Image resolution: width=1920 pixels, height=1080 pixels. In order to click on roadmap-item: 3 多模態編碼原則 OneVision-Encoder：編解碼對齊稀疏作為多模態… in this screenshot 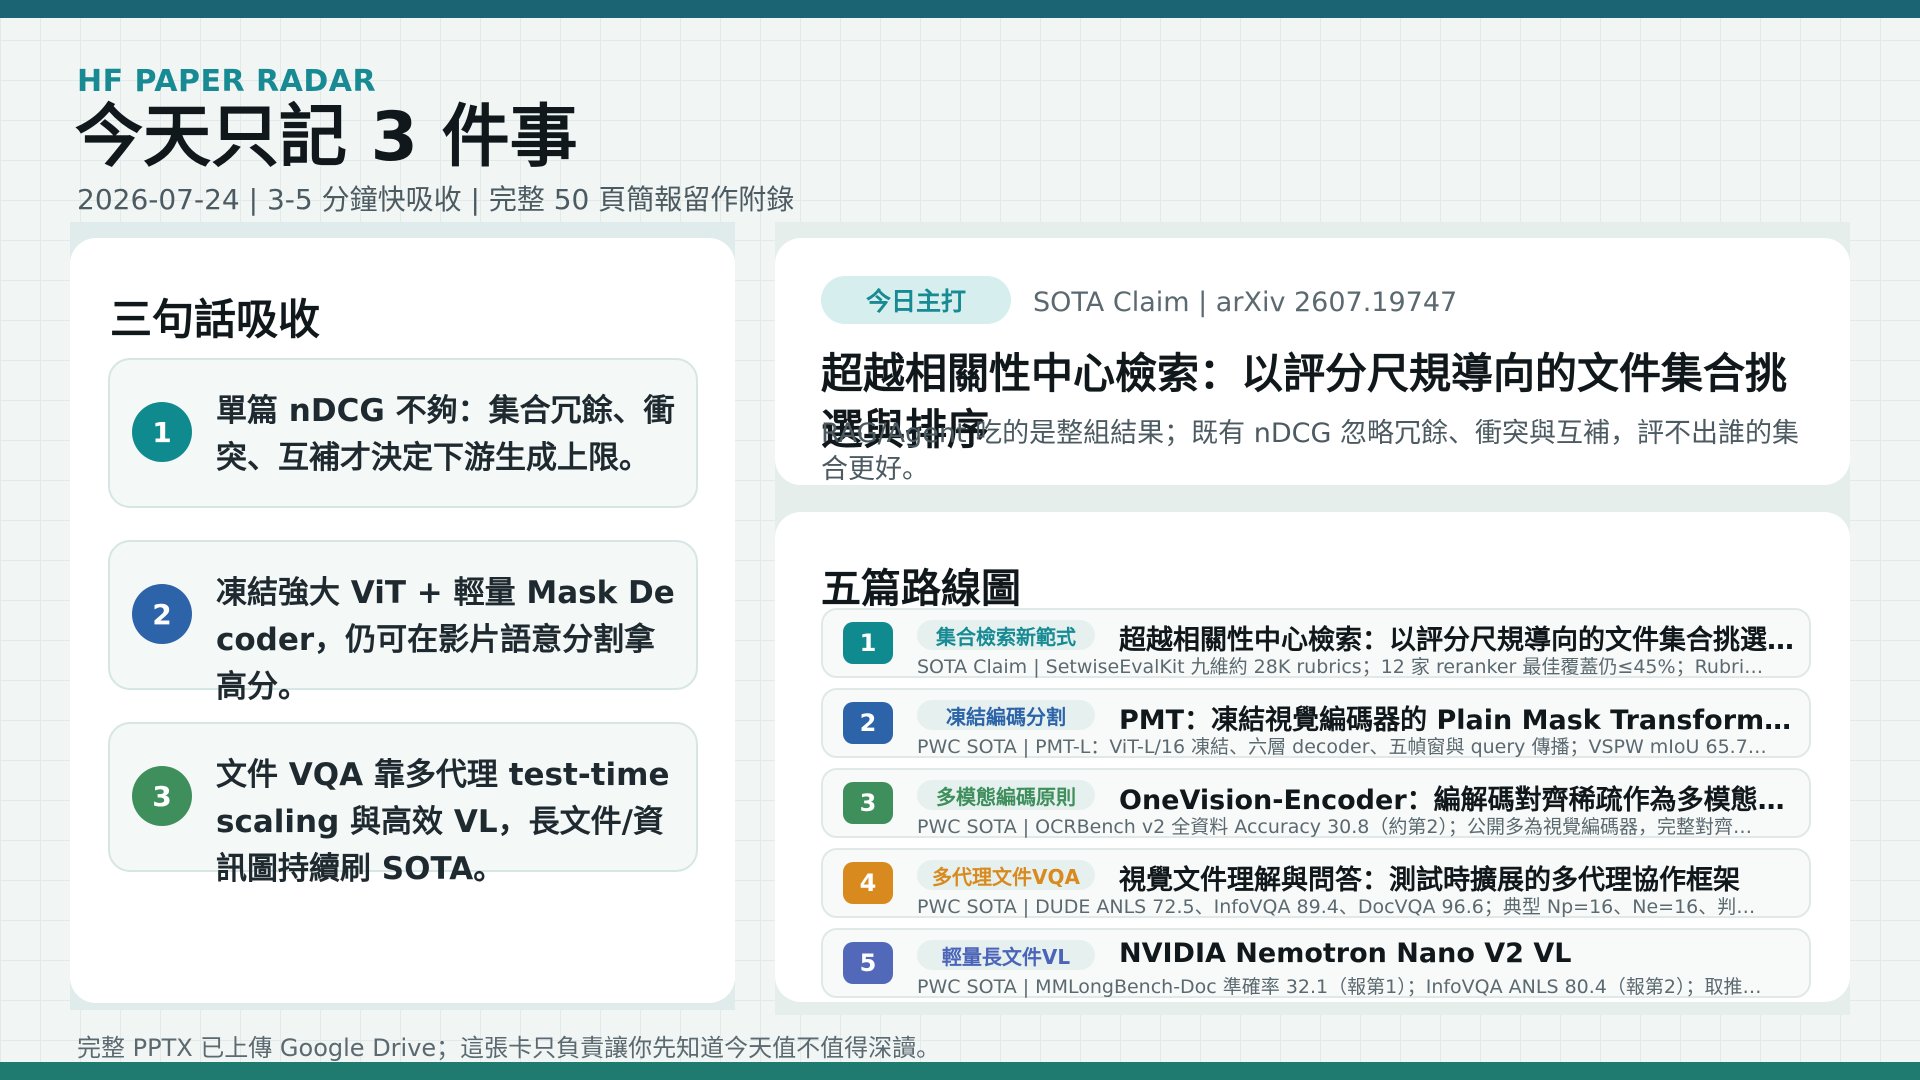, I will do `click(1316, 803)`.